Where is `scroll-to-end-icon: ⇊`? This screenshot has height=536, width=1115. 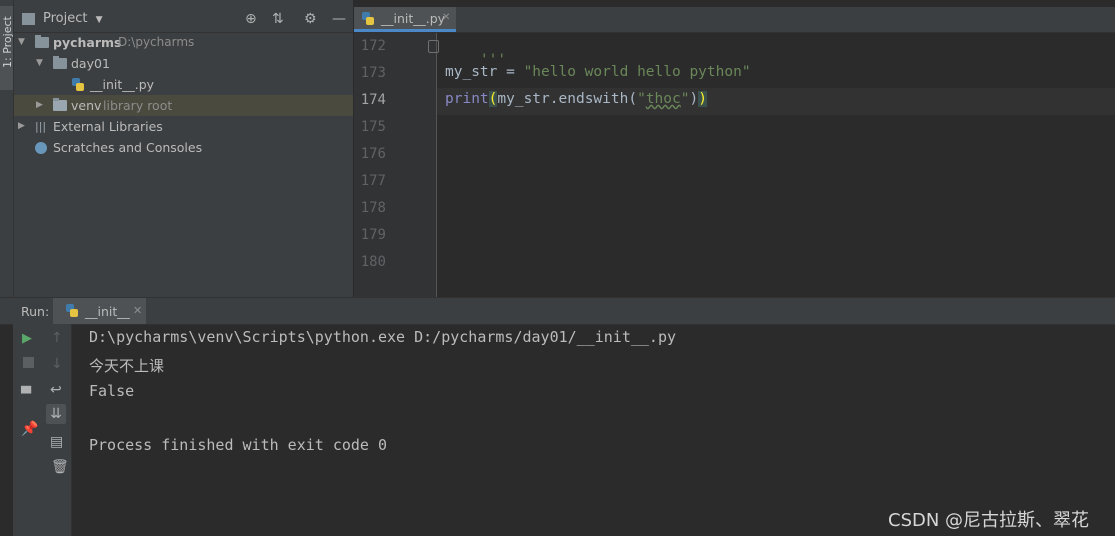
scroll-to-end-icon: ⇊ is located at coordinates (56, 414).